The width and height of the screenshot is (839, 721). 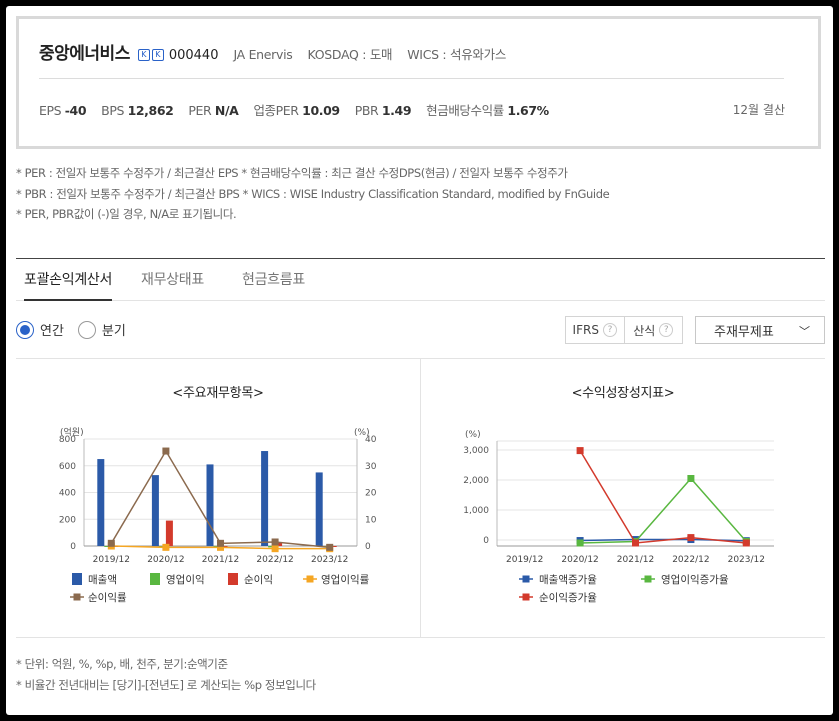 What do you see at coordinates (420, 280) in the screenshot?
I see `statement-tabs: 포괄손익계산서 재무상태표 현금흐름표` at bounding box center [420, 280].